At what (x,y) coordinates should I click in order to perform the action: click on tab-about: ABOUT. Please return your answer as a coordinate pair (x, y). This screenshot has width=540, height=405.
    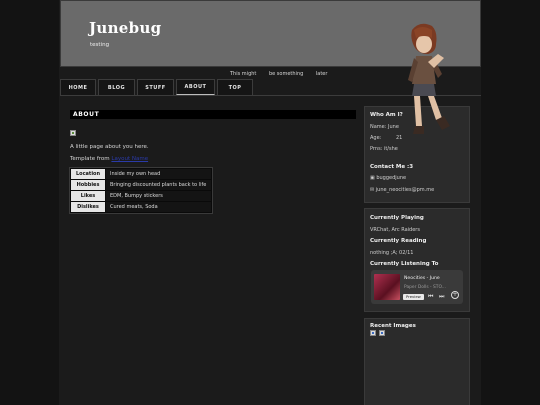
    Looking at the image, I should click on (195, 87).